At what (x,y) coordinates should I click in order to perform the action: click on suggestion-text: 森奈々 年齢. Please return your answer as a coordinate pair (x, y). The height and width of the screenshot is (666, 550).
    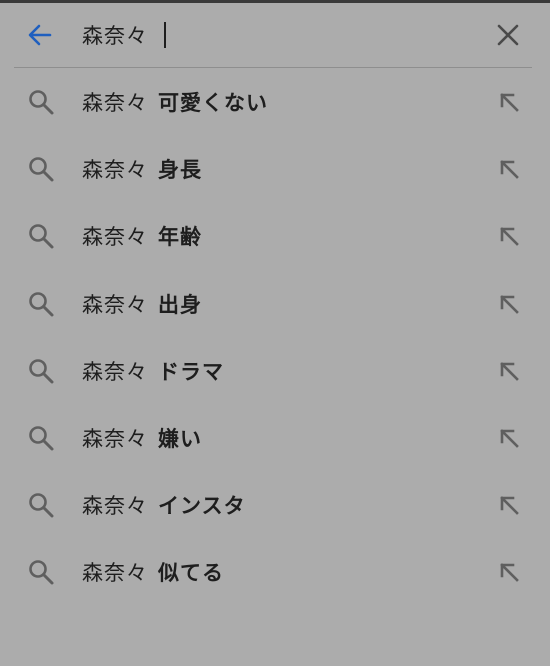
    Looking at the image, I should click on (142, 236).